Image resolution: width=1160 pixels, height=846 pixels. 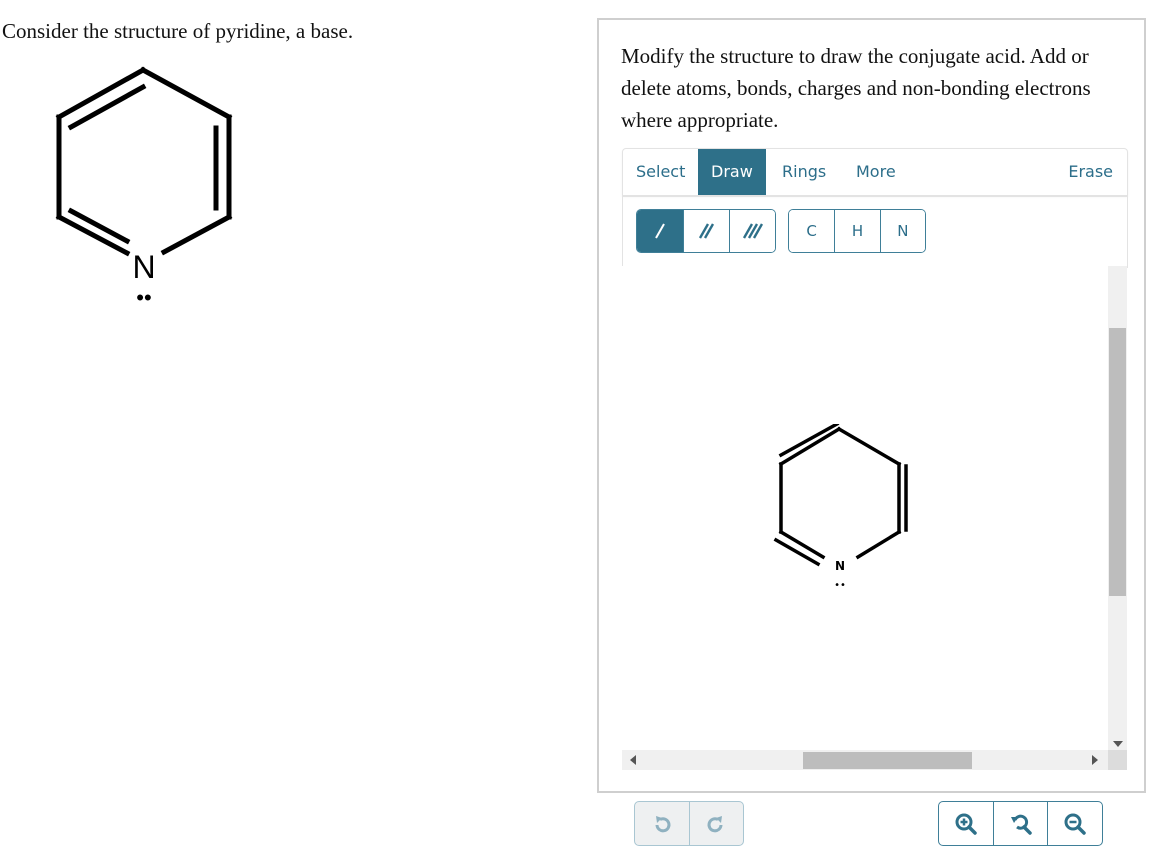 I want to click on single-bond-button, so click(x=660, y=231).